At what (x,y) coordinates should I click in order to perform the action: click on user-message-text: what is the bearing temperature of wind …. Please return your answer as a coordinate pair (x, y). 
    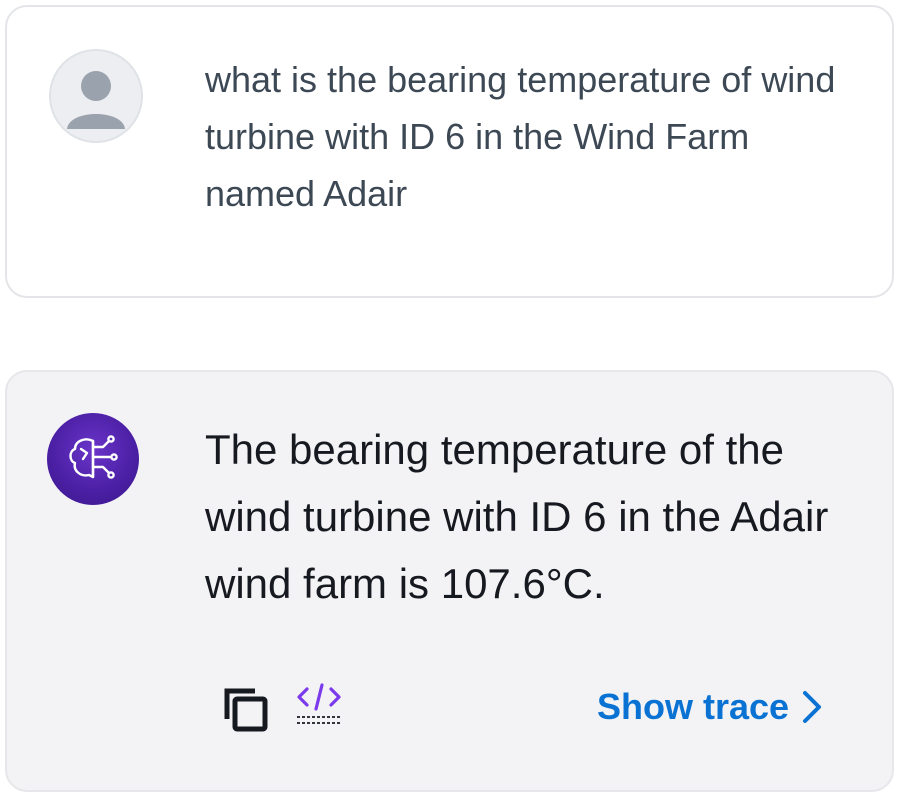
    Looking at the image, I should click on (520, 136).